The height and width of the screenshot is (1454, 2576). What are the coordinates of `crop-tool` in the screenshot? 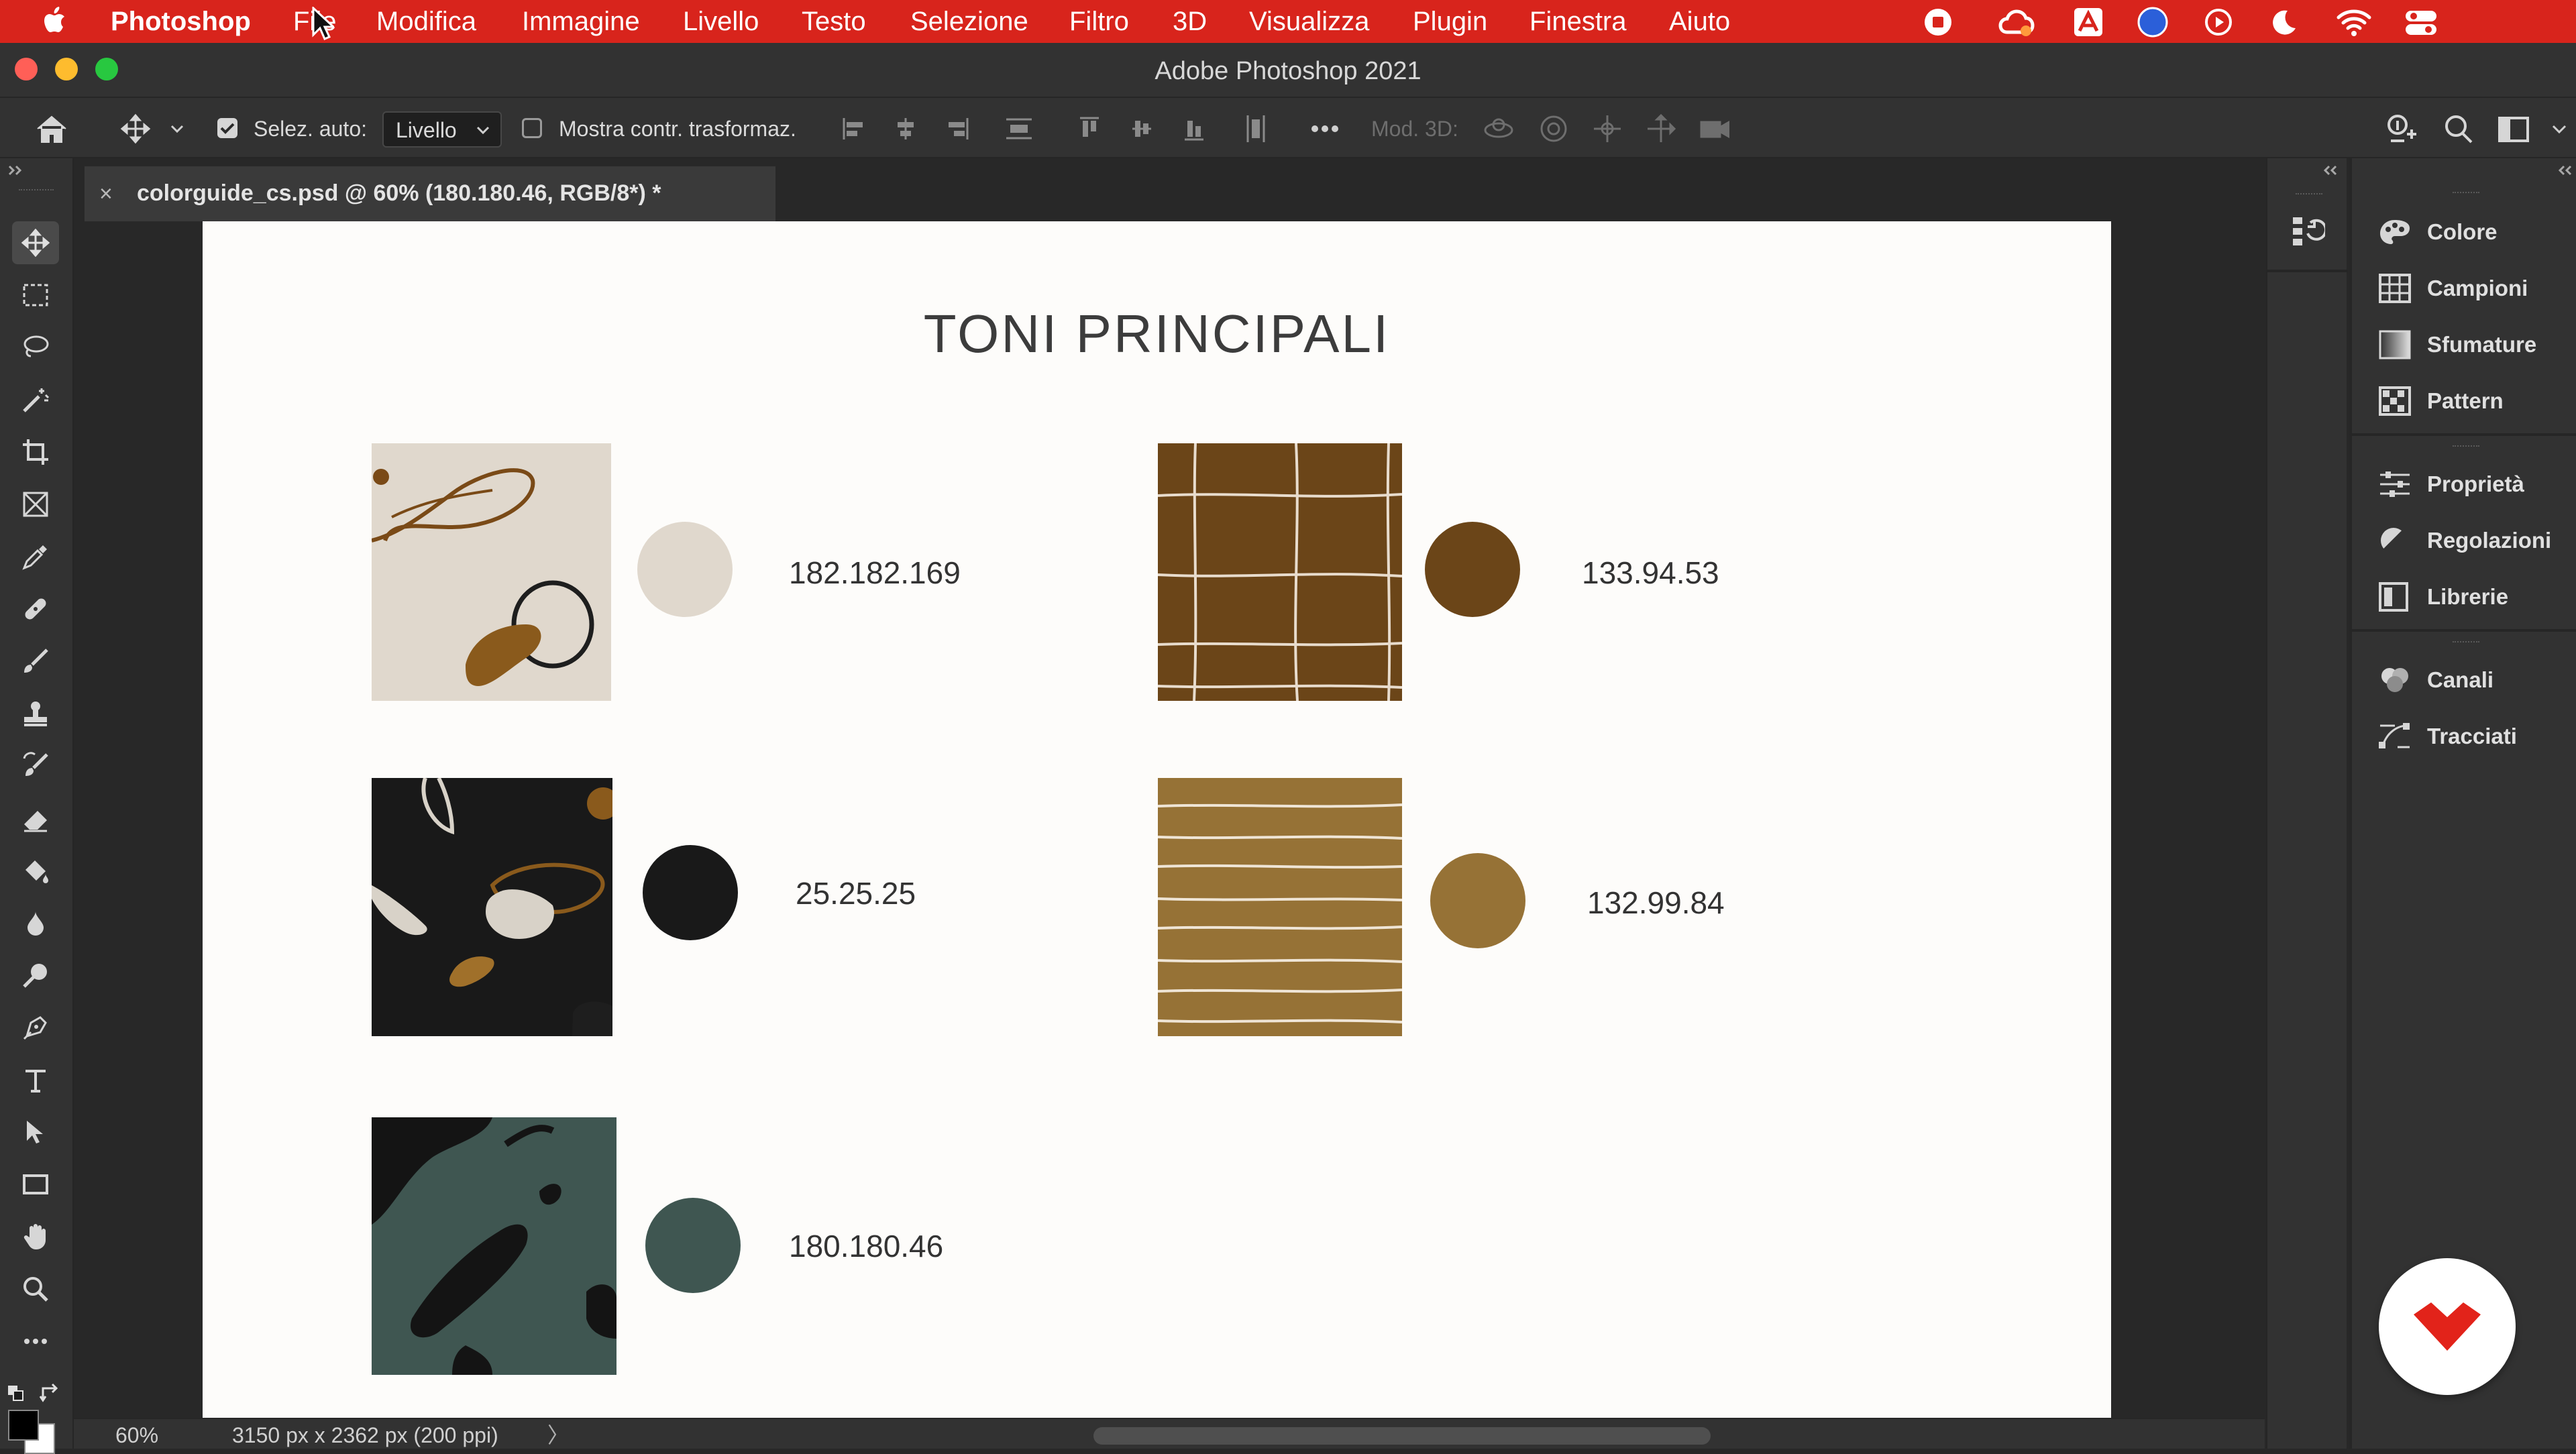 It's located at (35, 452).